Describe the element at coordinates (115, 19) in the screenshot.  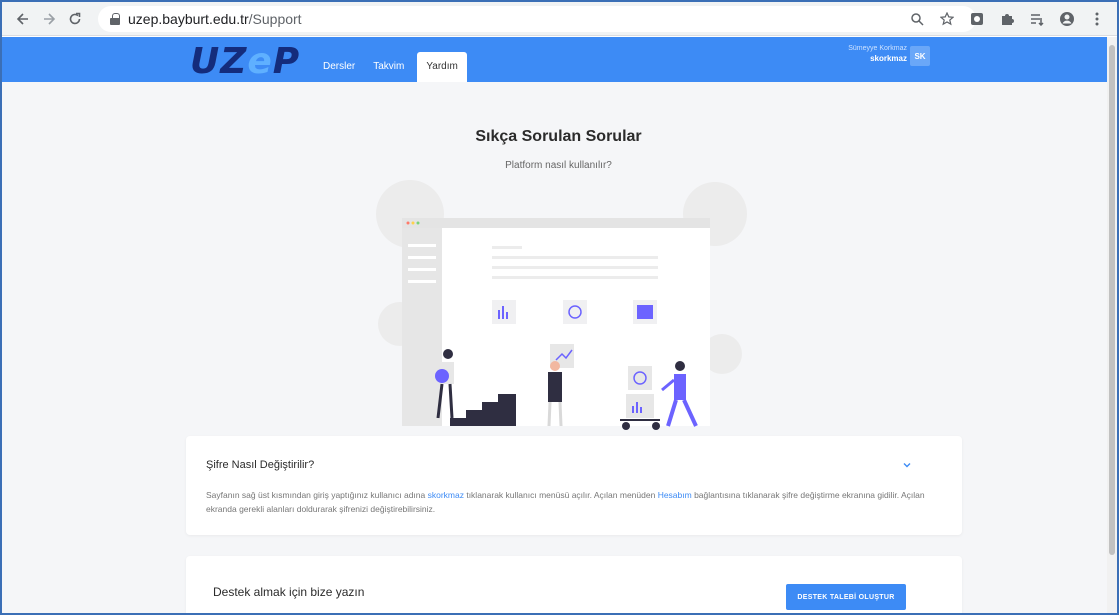
I see `lock-icon` at that location.